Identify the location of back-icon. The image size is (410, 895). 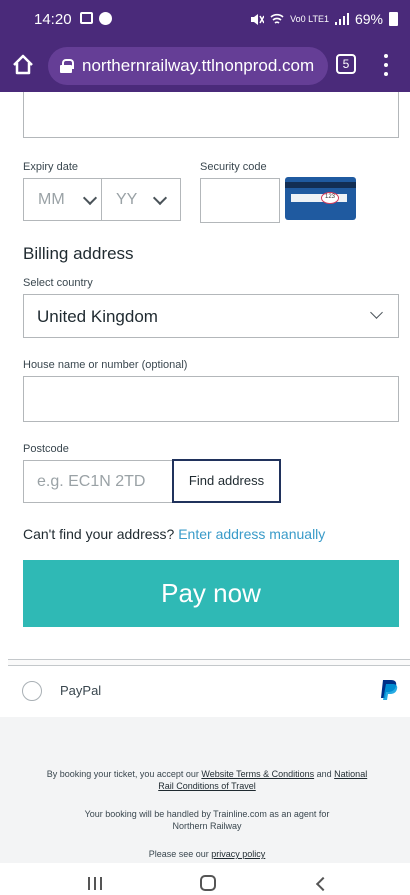
(323, 884).